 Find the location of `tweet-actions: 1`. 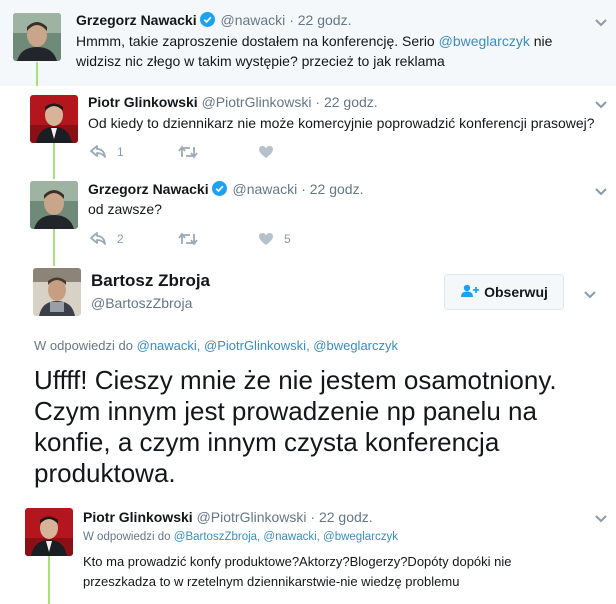

tweet-actions: 1 is located at coordinates (187, 152).